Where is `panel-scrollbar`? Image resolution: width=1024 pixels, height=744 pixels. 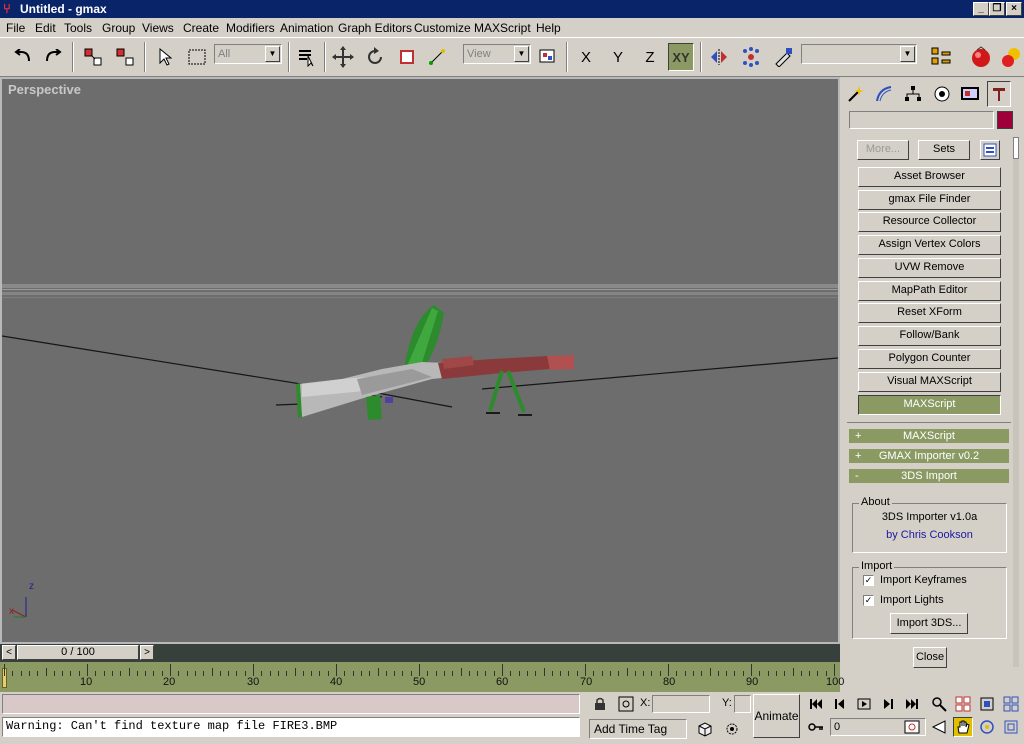 panel-scrollbar is located at coordinates (1016, 402).